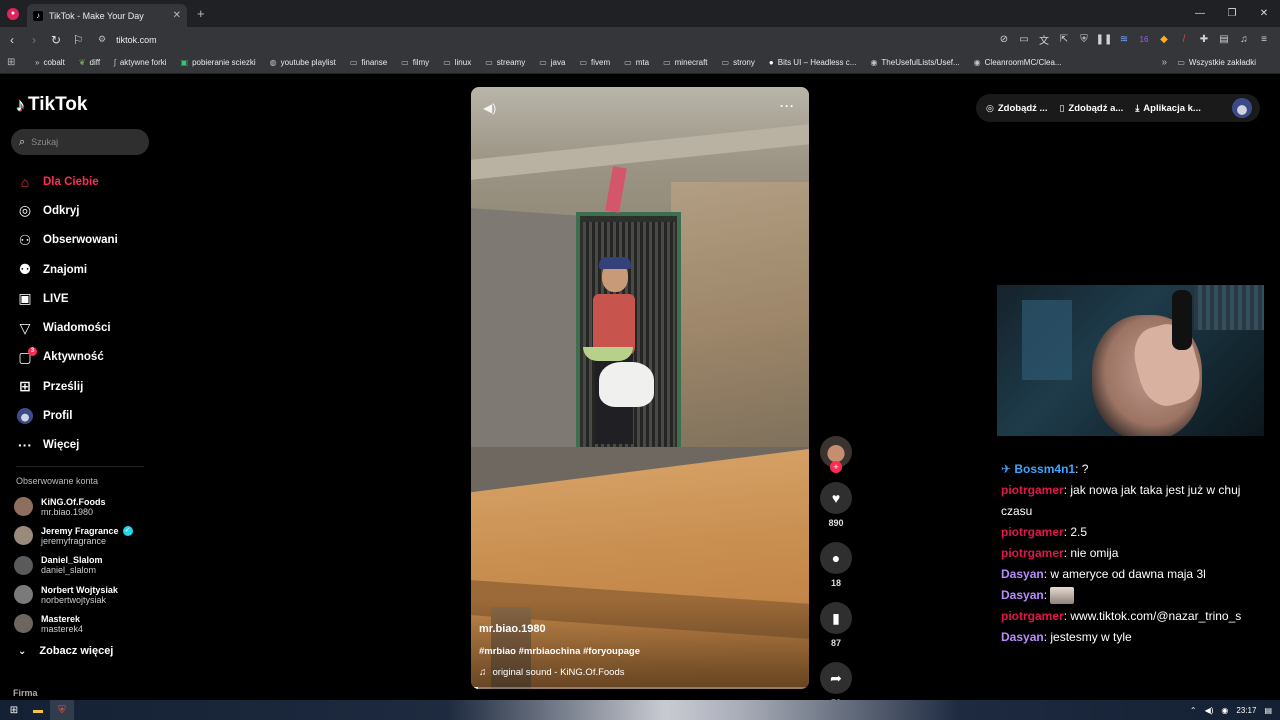 This screenshot has height=720, width=1280. What do you see at coordinates (489, 108) in the screenshot?
I see `volume-icon: ◀)` at bounding box center [489, 108].